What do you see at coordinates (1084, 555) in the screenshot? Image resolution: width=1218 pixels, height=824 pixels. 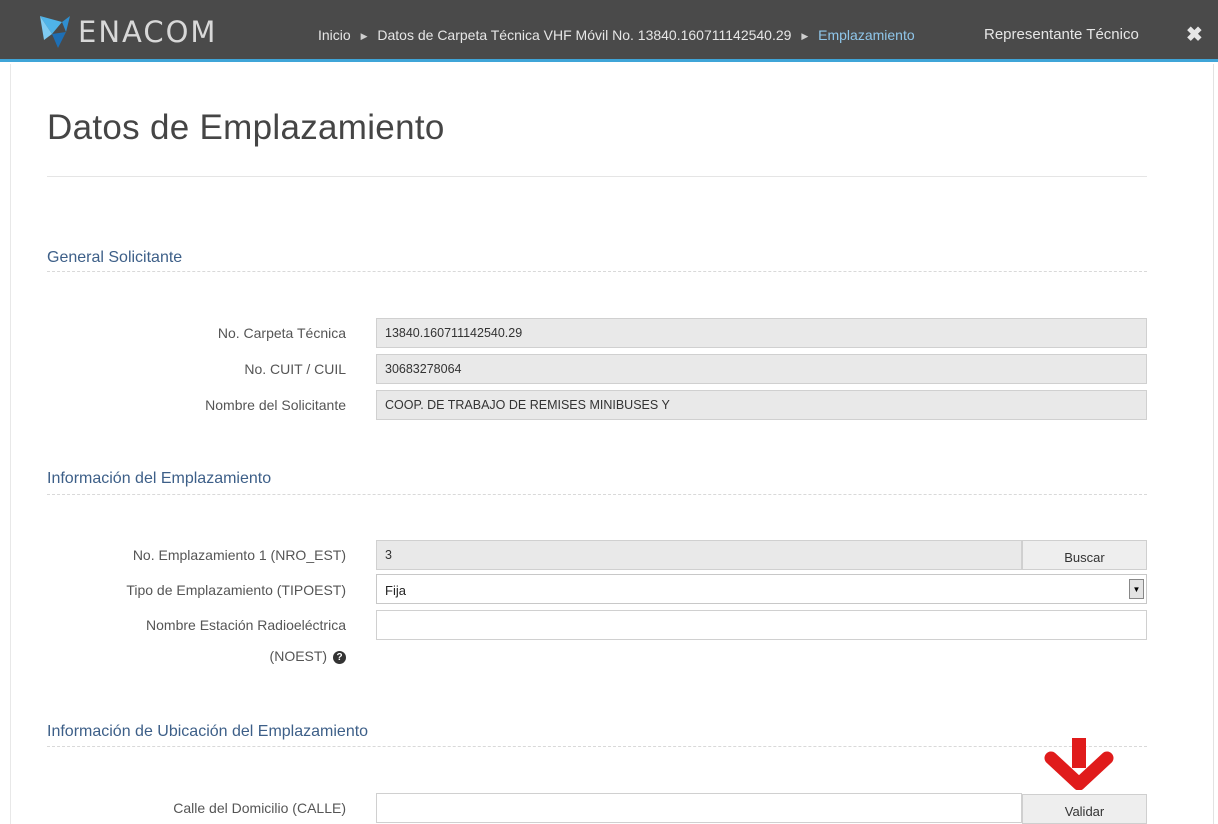 I see `buscar-button: Buscar` at bounding box center [1084, 555].